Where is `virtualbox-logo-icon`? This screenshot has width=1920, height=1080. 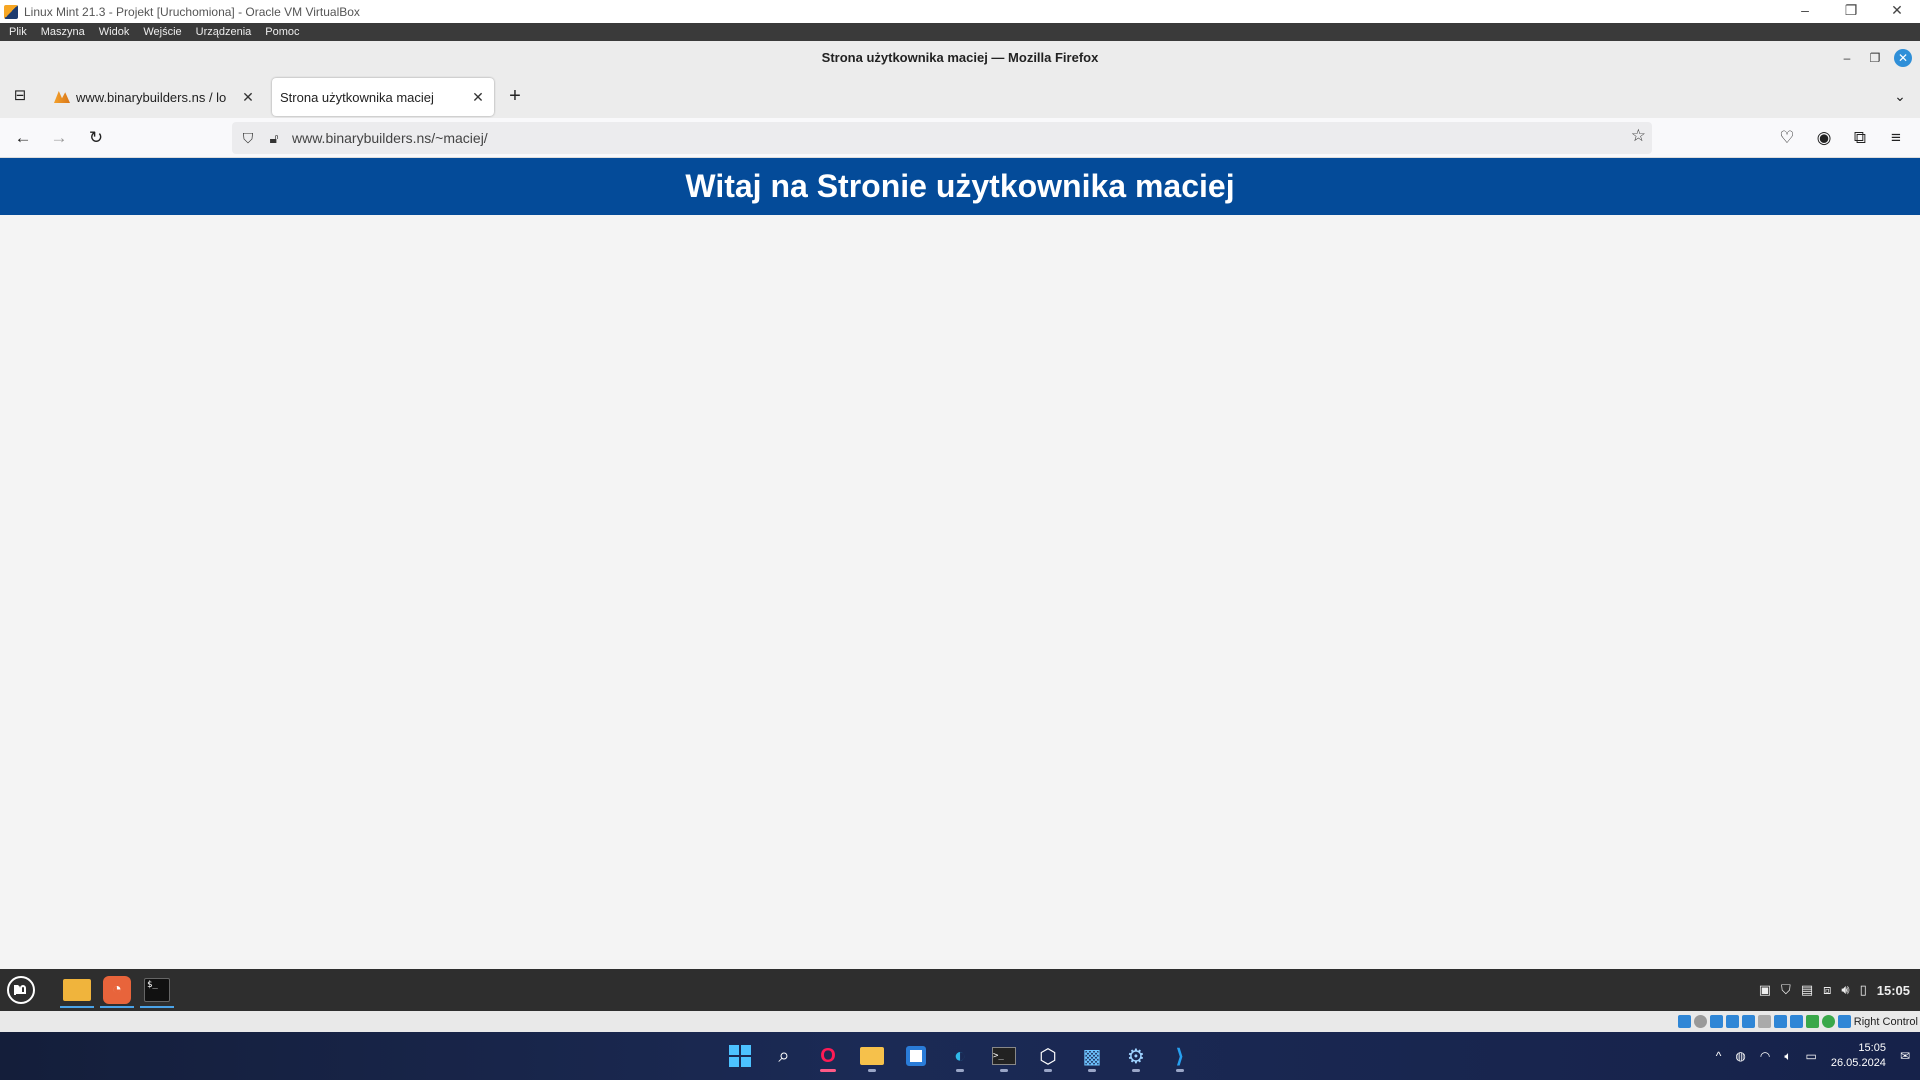 virtualbox-logo-icon is located at coordinates (11, 11).